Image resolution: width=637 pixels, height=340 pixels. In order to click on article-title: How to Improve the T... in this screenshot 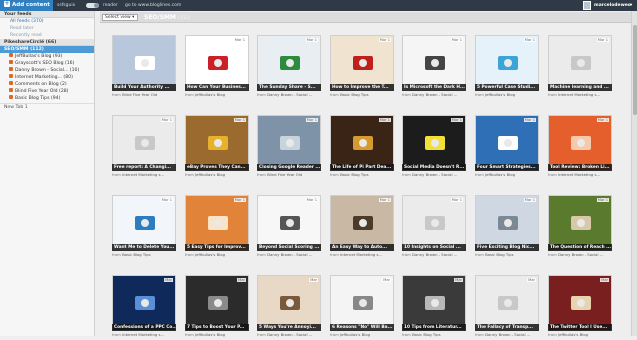, I will do `click(362, 87)`.